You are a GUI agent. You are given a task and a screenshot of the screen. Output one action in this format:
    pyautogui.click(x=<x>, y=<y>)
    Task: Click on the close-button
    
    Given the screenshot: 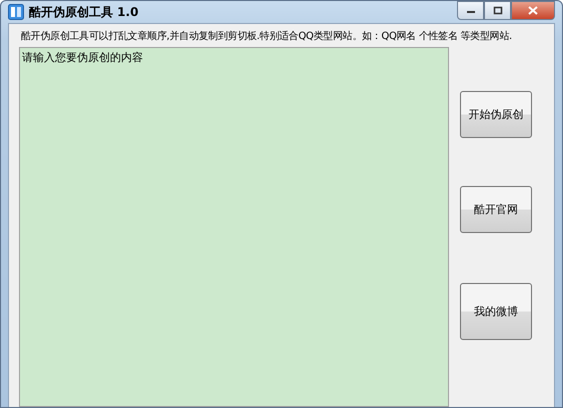 What is the action you would take?
    pyautogui.click(x=533, y=10)
    